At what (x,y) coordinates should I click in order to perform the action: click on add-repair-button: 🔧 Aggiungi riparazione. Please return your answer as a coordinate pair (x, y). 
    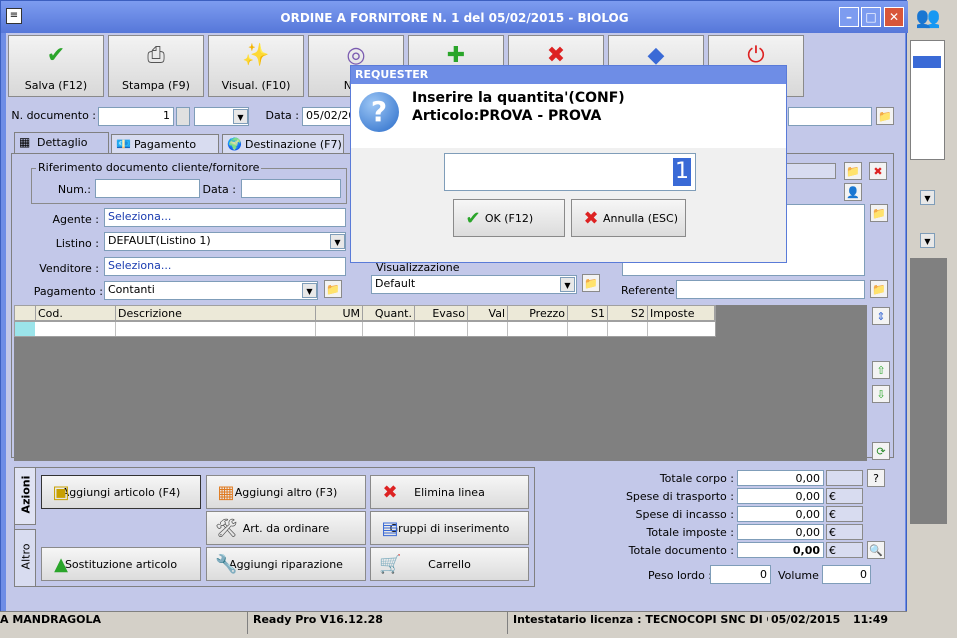
    Looking at the image, I should click on (286, 564).